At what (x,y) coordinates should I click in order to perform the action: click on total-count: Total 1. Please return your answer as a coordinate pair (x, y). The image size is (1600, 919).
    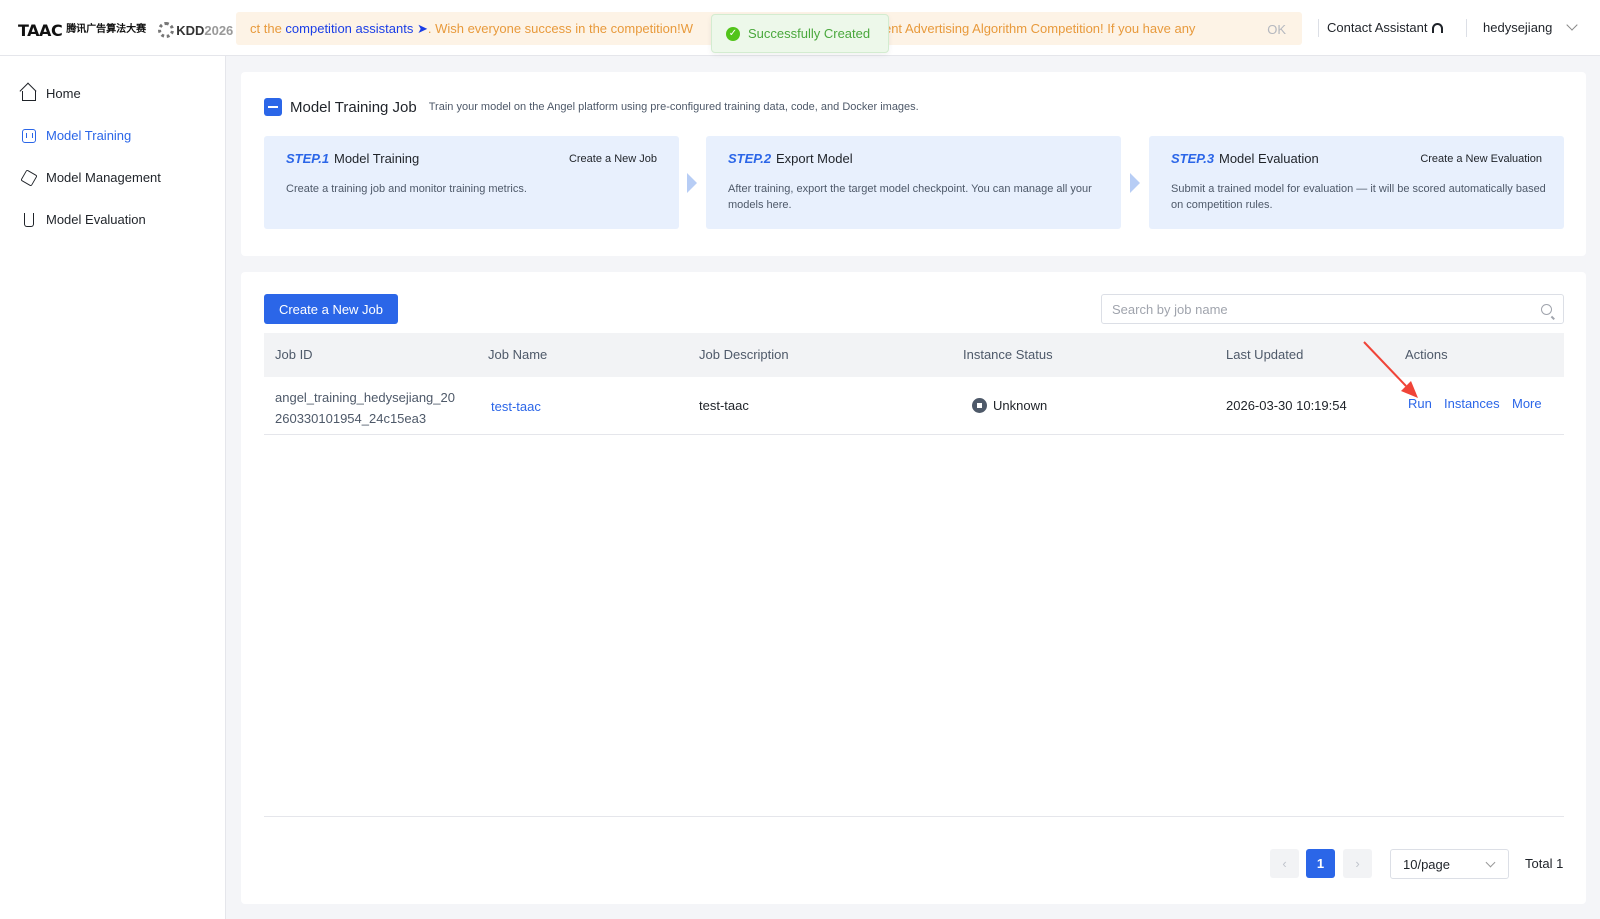
    Looking at the image, I should click on (1544, 863).